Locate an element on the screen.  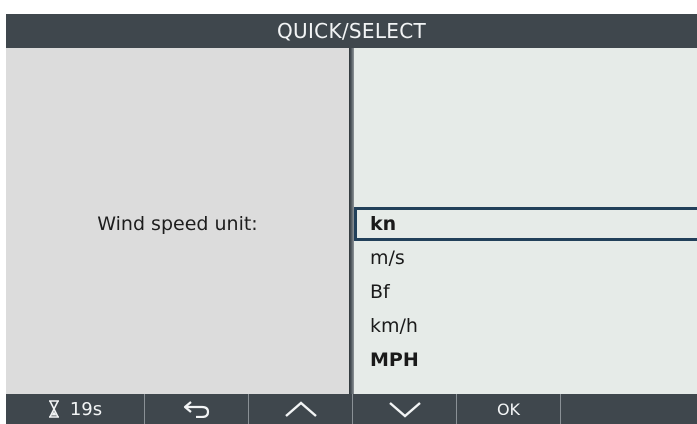
timer-value: 19s is located at coordinates (86, 409).